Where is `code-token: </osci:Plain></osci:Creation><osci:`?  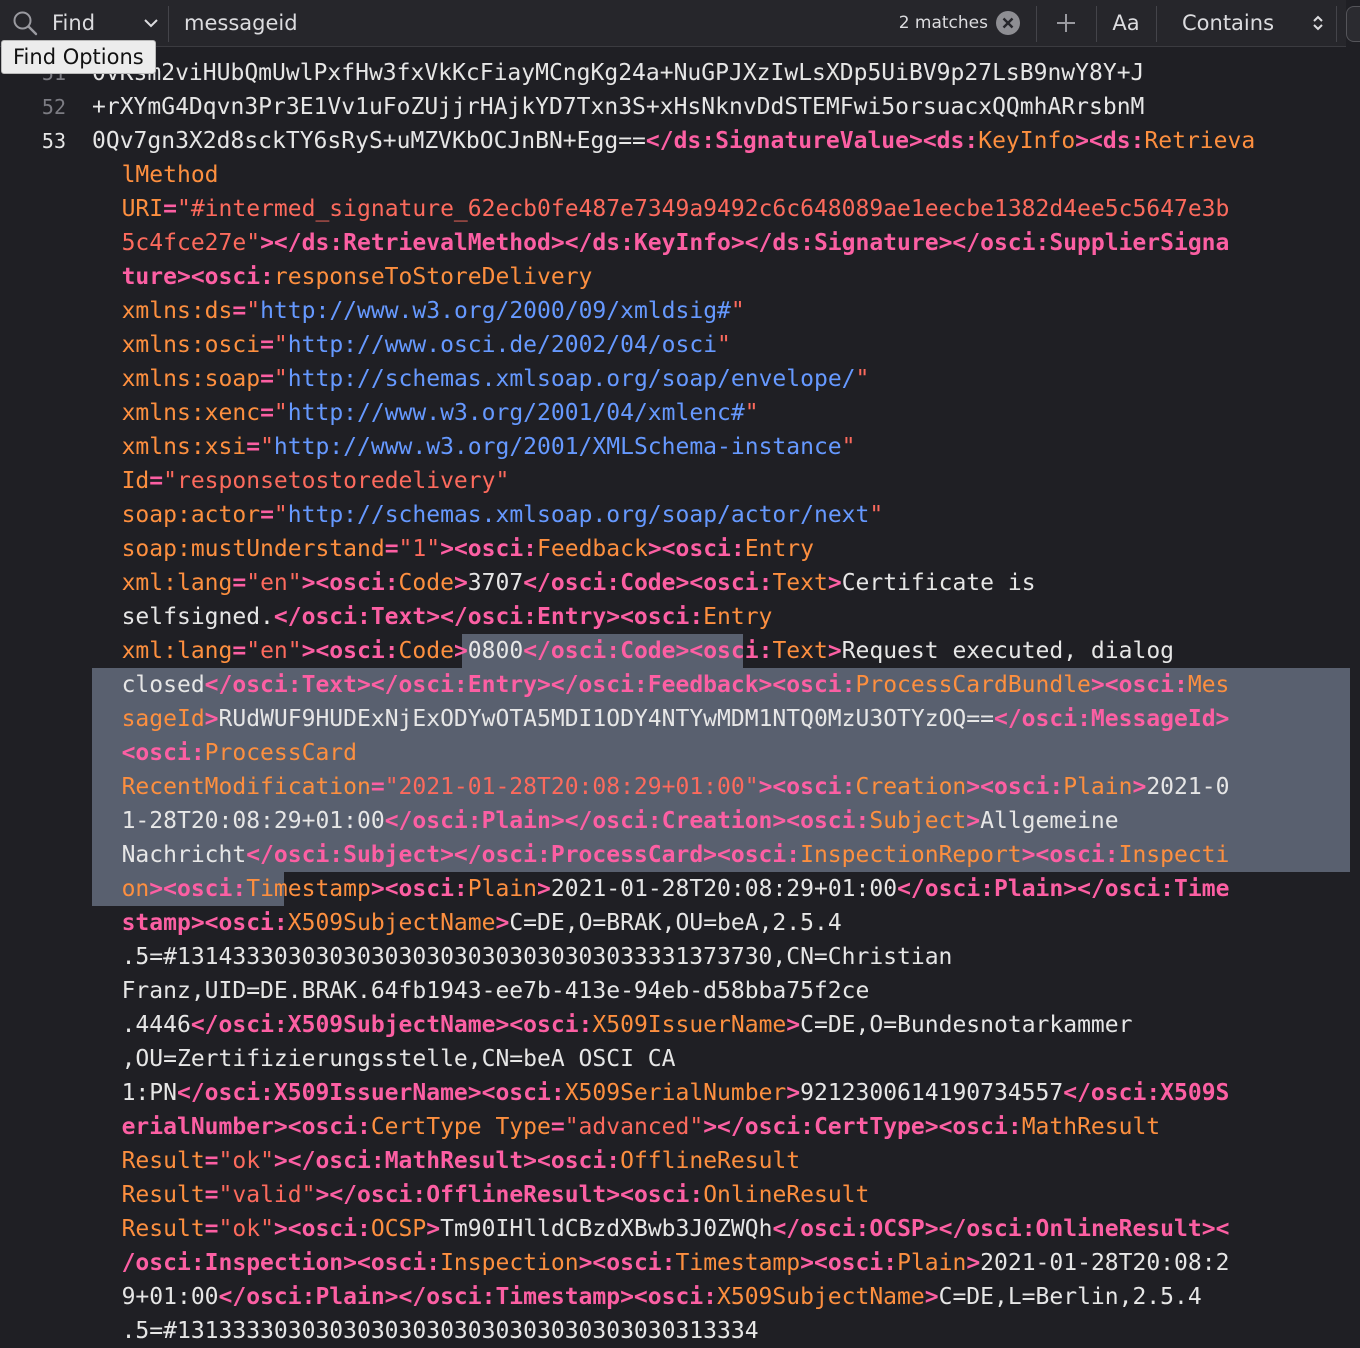
code-token: </osci:Plain></osci:Creation><osci: is located at coordinates (627, 821).